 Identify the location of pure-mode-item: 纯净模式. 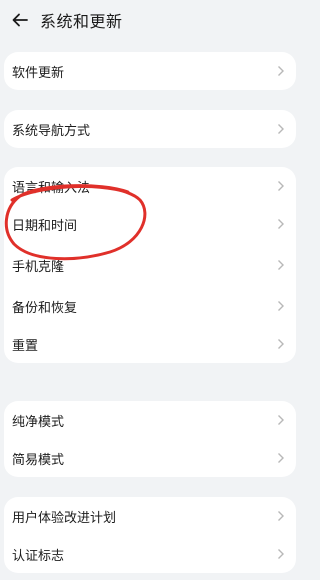
(150, 420).